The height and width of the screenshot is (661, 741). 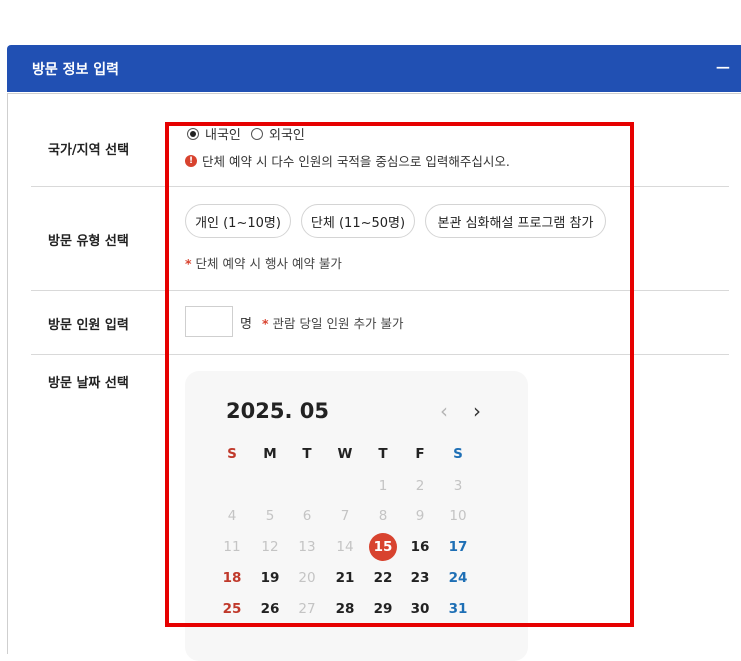 I want to click on calendar-day: 26, so click(x=270, y=609).